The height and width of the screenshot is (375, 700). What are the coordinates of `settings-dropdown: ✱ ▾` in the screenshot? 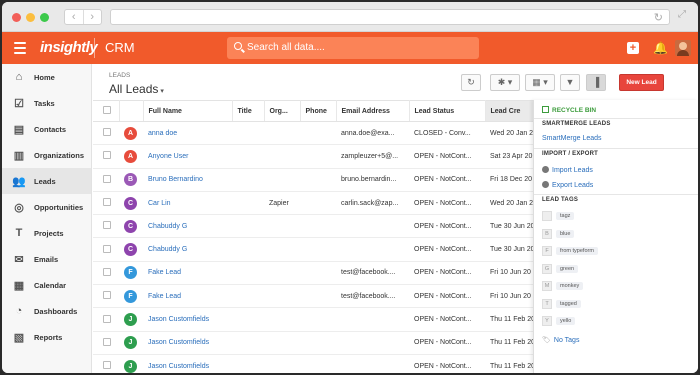 It's located at (505, 82).